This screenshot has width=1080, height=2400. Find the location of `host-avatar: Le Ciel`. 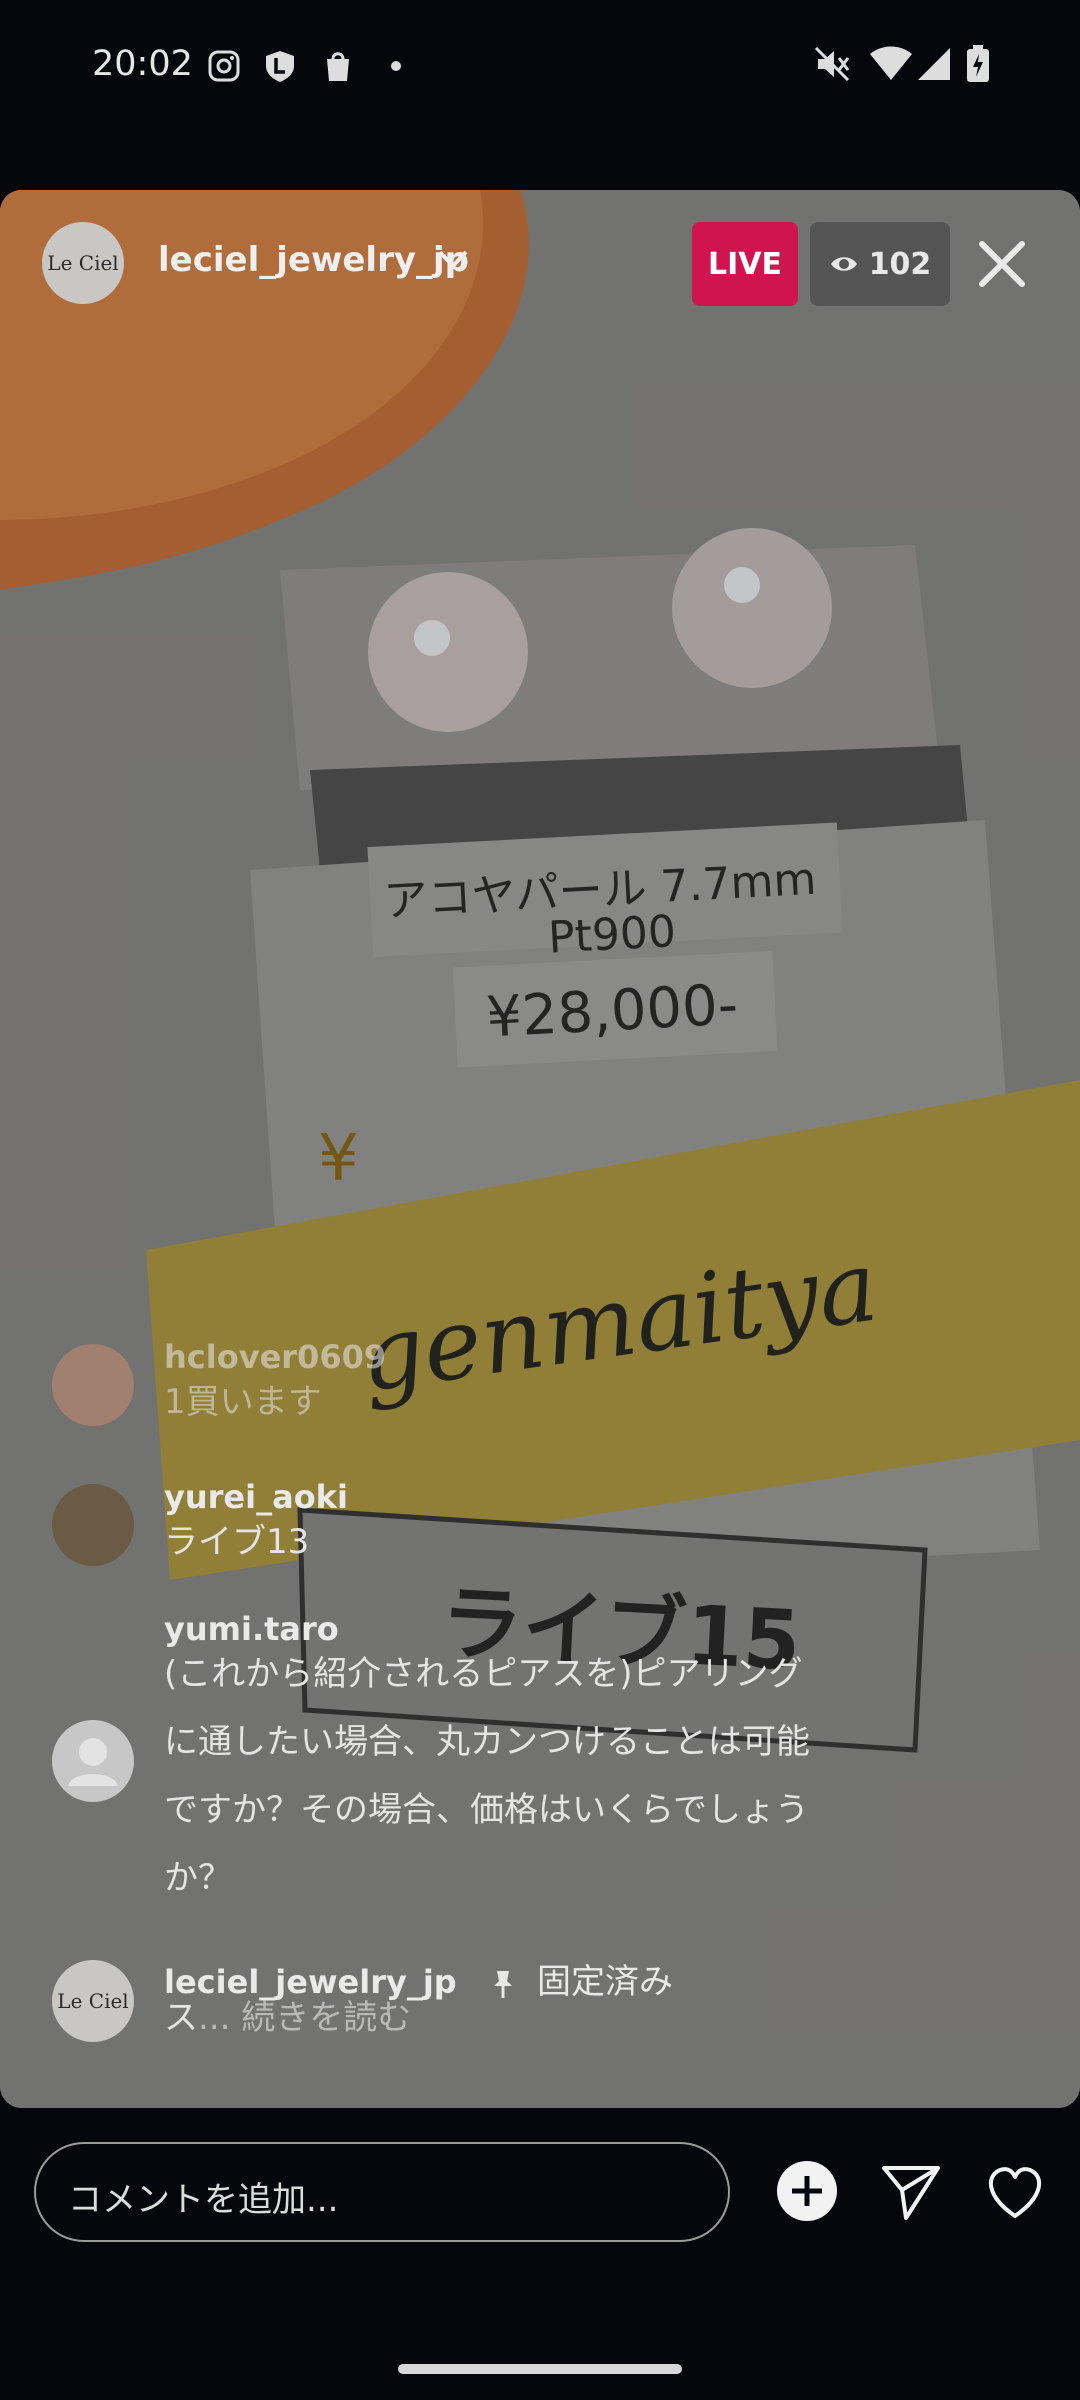

host-avatar: Le Ciel is located at coordinates (83, 263).